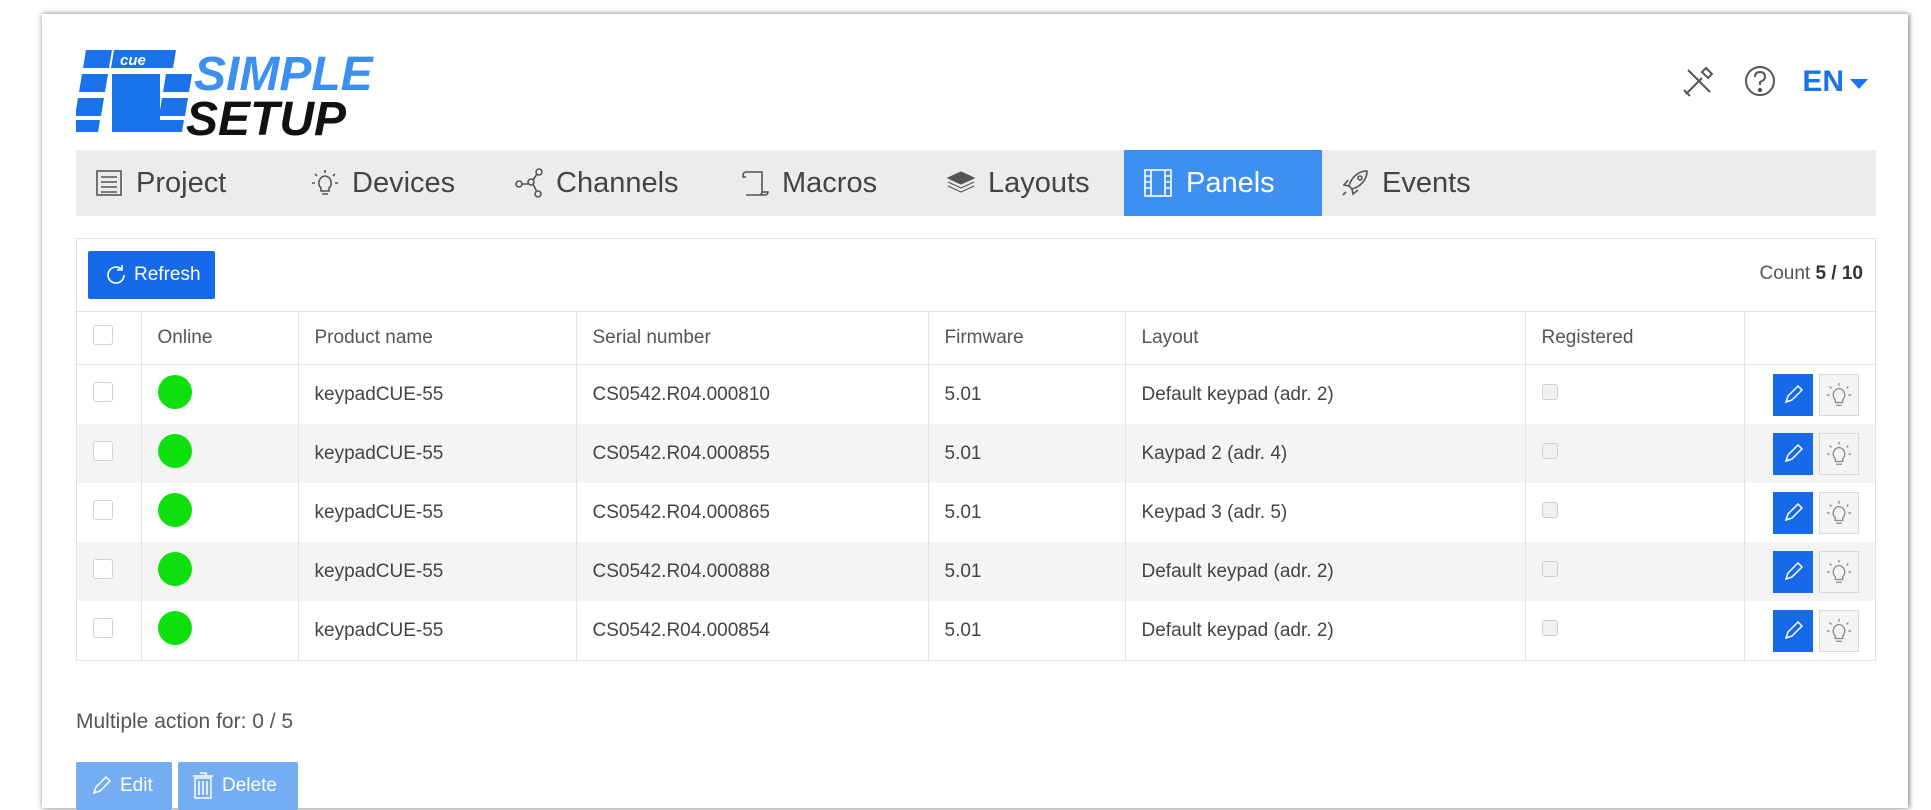 This screenshot has height=810, width=1931. I want to click on tools-icon, so click(1698, 82).